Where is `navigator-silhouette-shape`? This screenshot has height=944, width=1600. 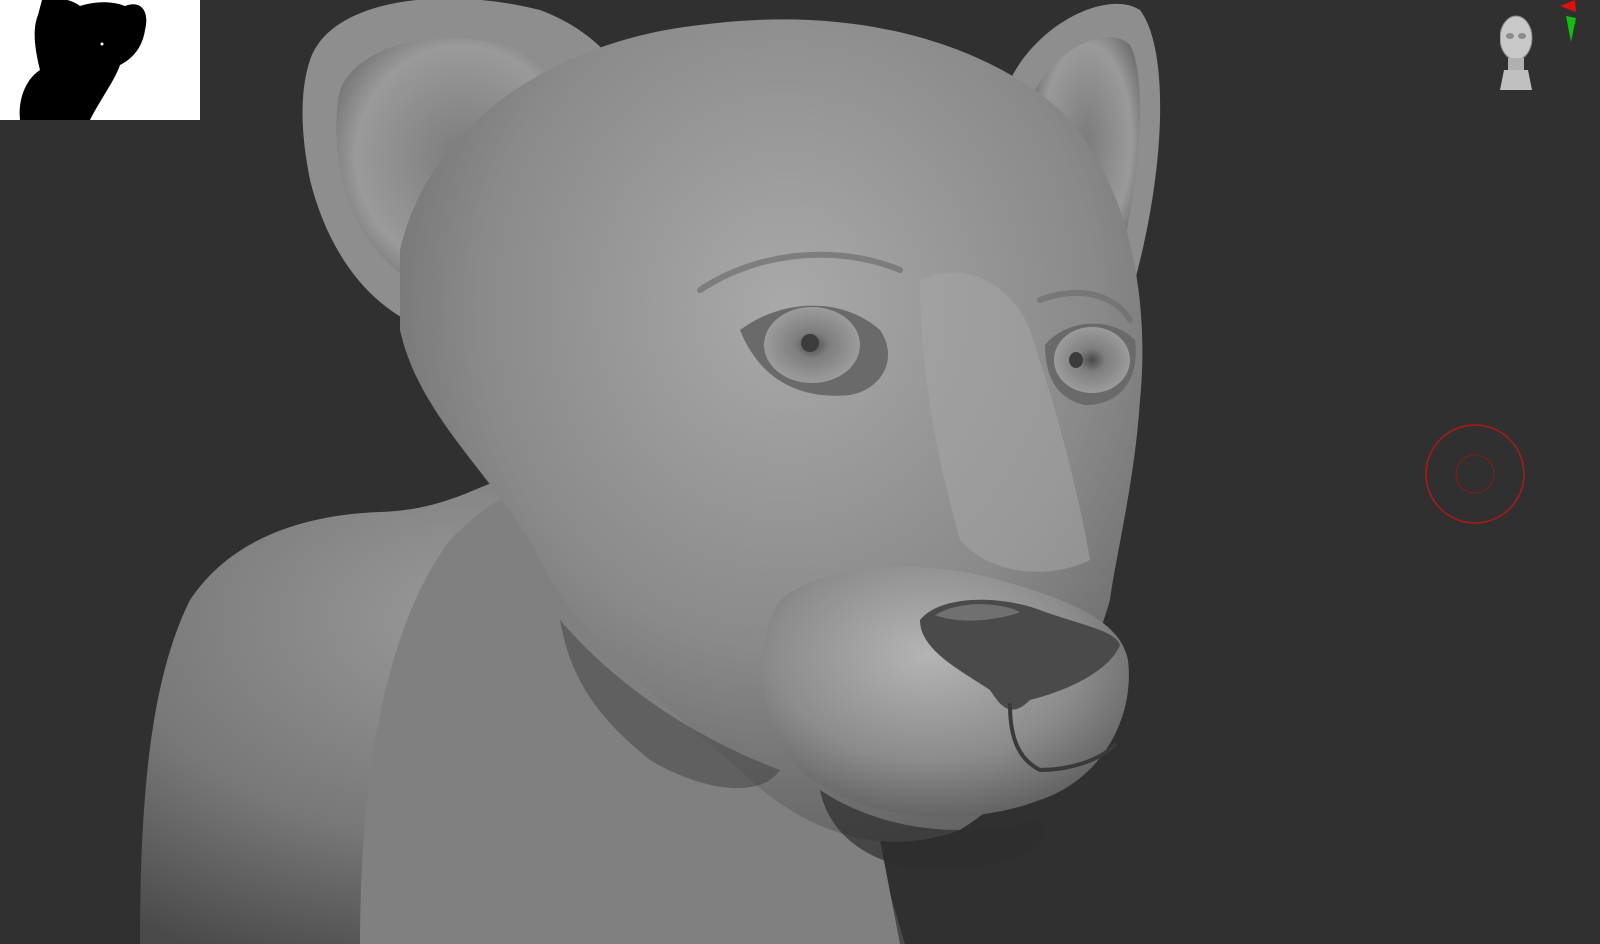
navigator-silhouette-shape is located at coordinates (83, 60).